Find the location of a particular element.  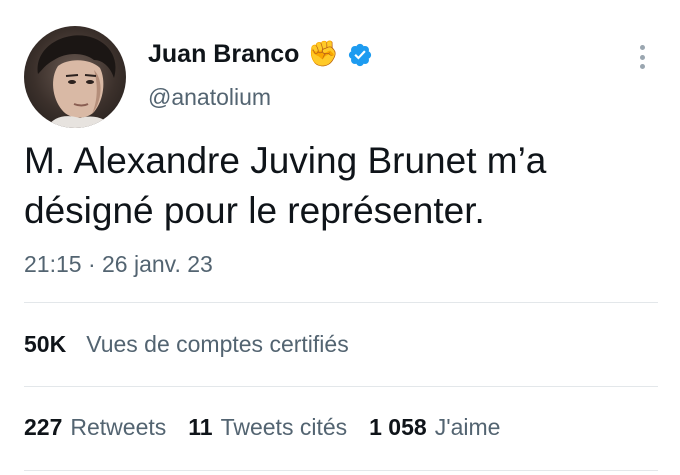

retweets-count: 227 is located at coordinates (43, 427).